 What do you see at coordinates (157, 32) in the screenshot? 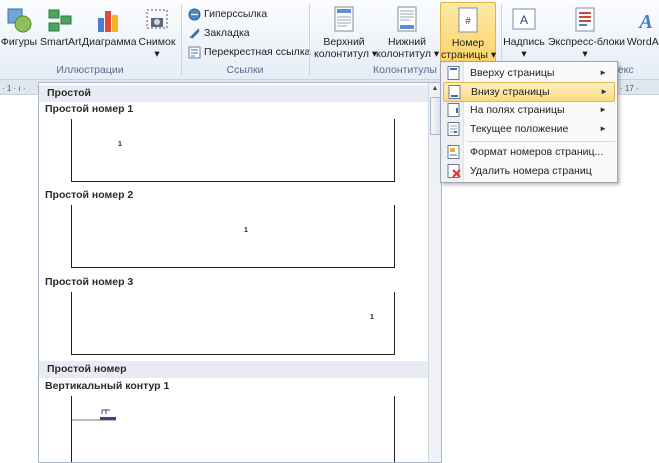
I see `screenshot-button: Снимок ▾` at bounding box center [157, 32].